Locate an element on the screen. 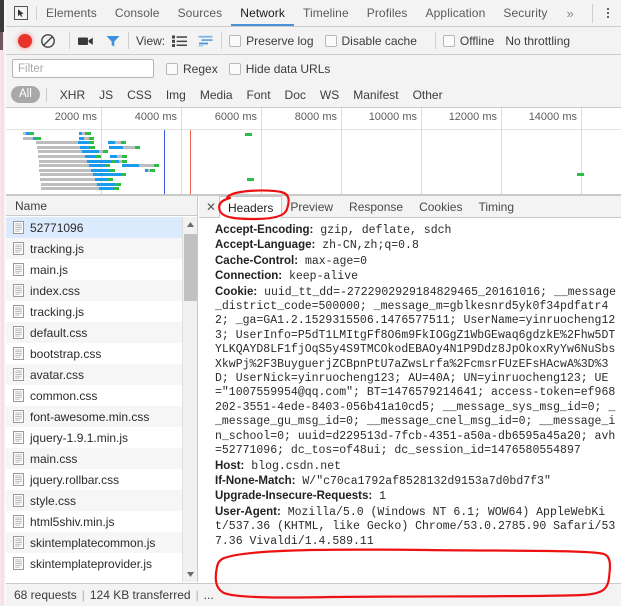  request-list-item: bootstrap.css is located at coordinates (101, 353).